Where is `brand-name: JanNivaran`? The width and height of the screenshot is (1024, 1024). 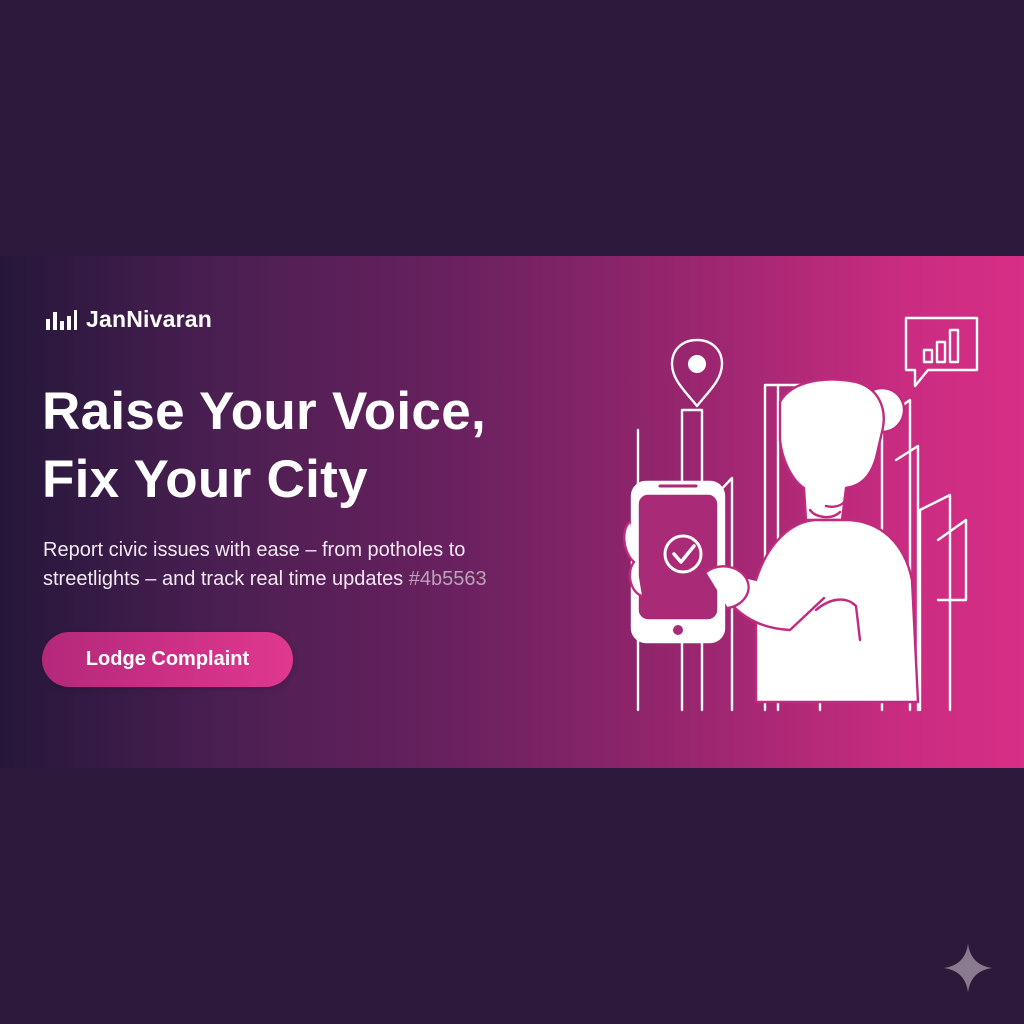
brand-name: JanNivaran is located at coordinates (149, 319).